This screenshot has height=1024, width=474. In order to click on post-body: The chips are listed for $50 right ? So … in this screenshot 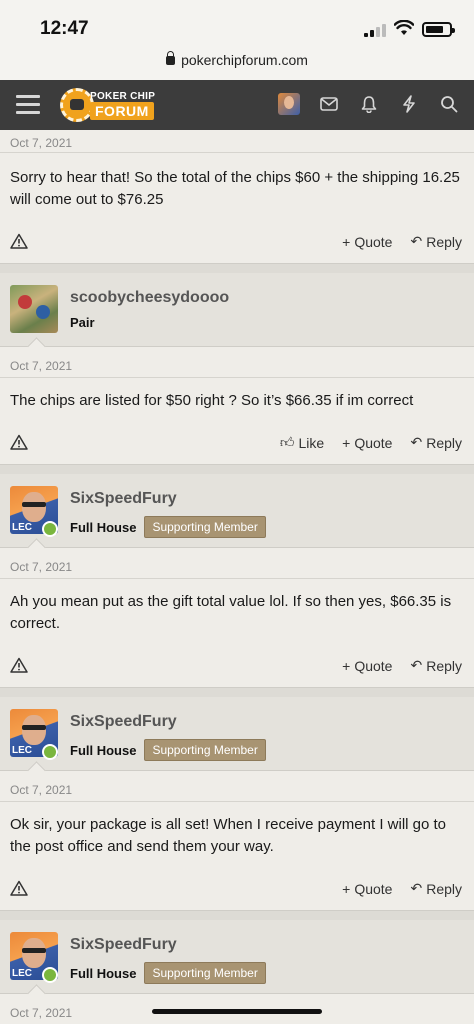, I will do `click(212, 400)`.